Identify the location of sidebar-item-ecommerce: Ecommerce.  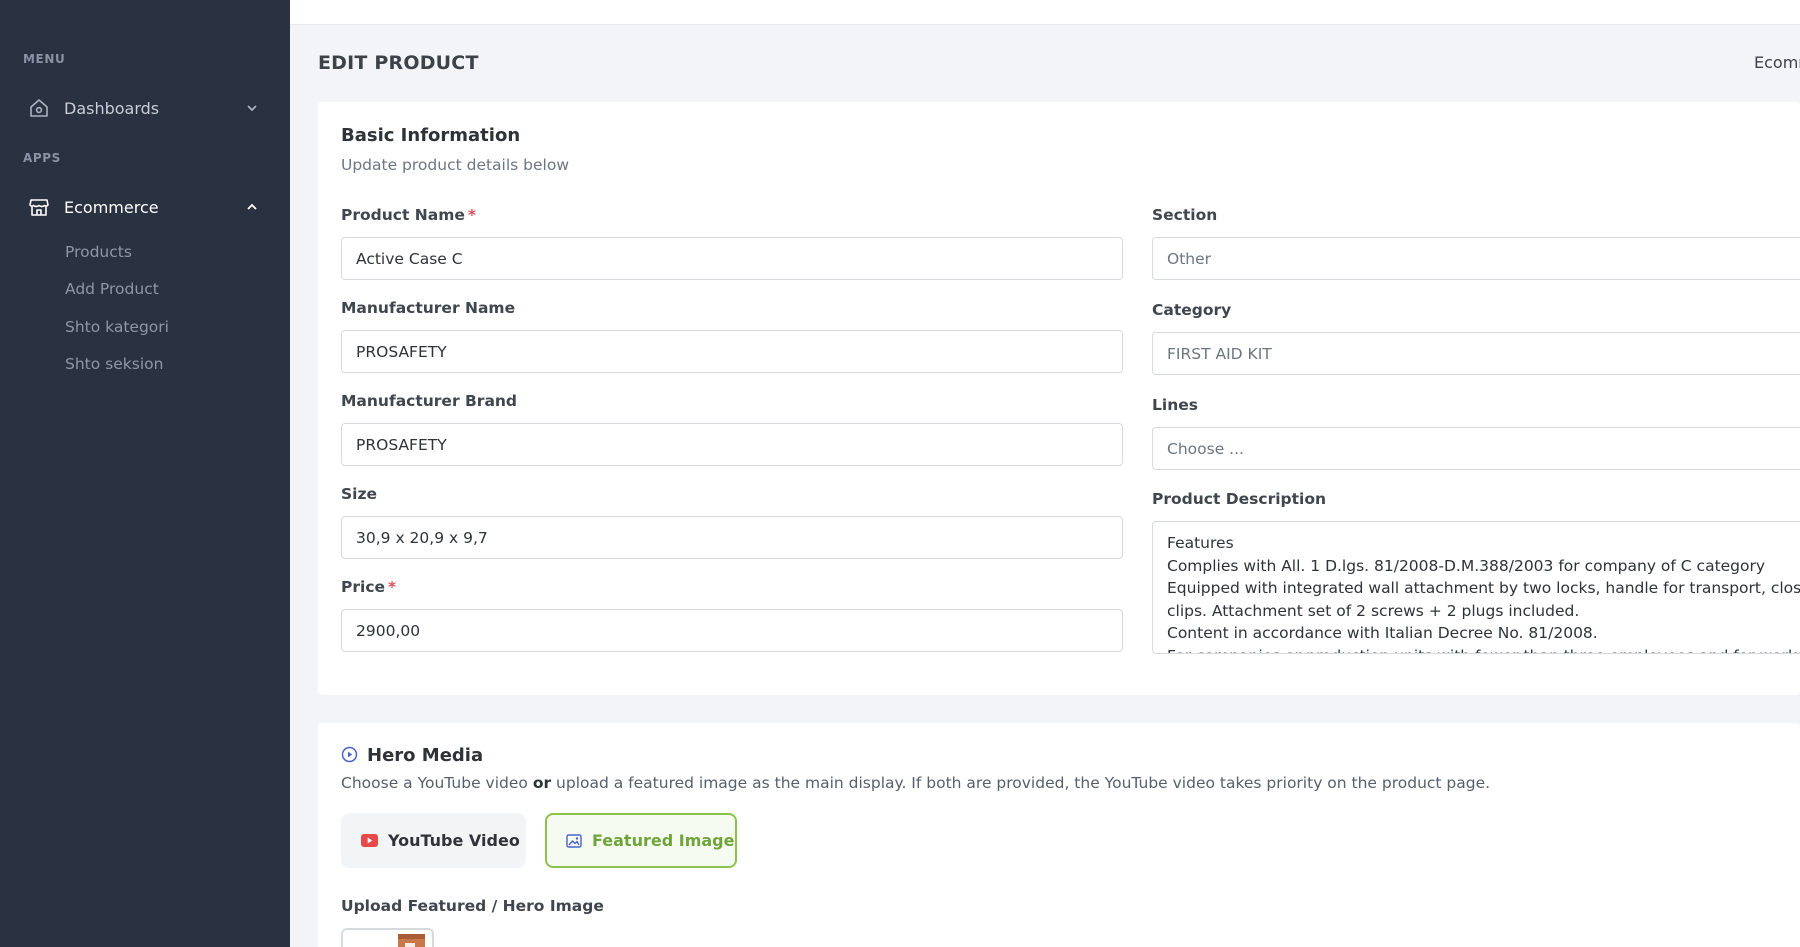
(145, 207).